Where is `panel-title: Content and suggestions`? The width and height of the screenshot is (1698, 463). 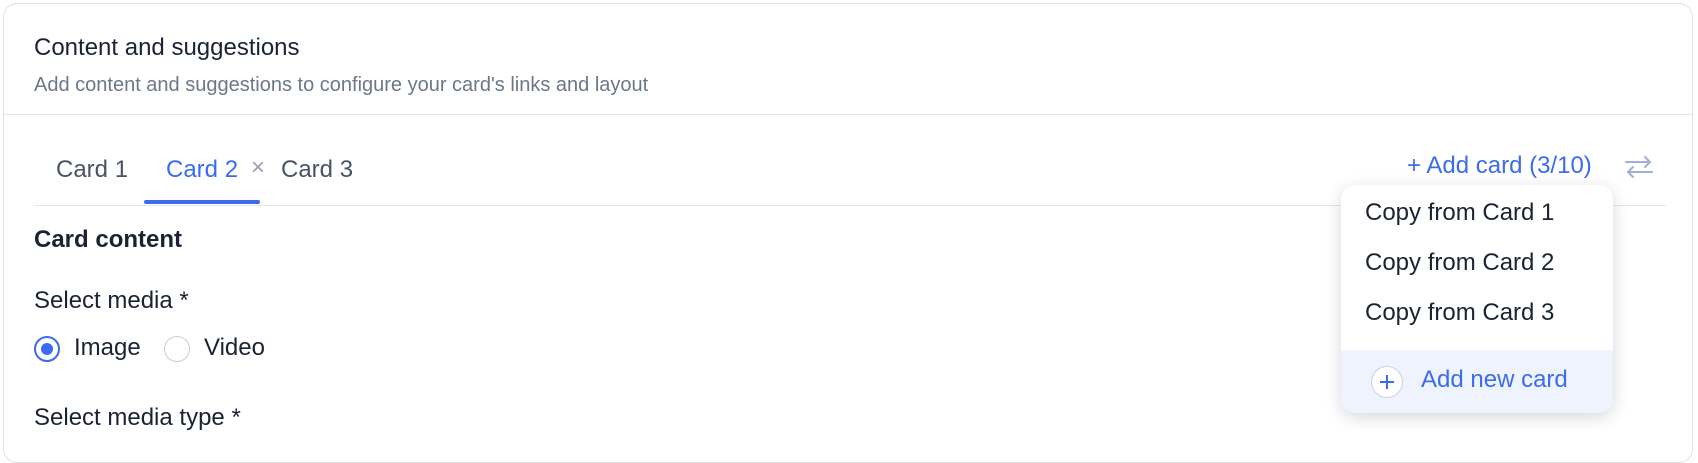 panel-title: Content and suggestions is located at coordinates (167, 47).